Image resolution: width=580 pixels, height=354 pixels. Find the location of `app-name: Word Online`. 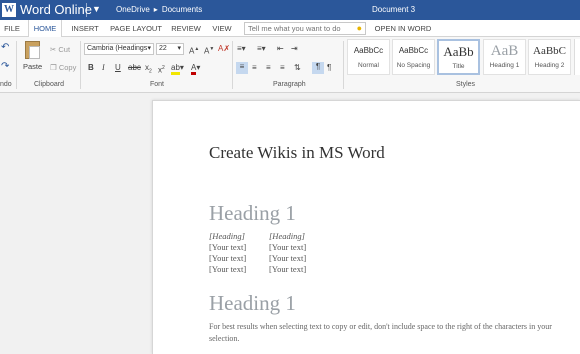

app-name: Word Online is located at coordinates (56, 10).